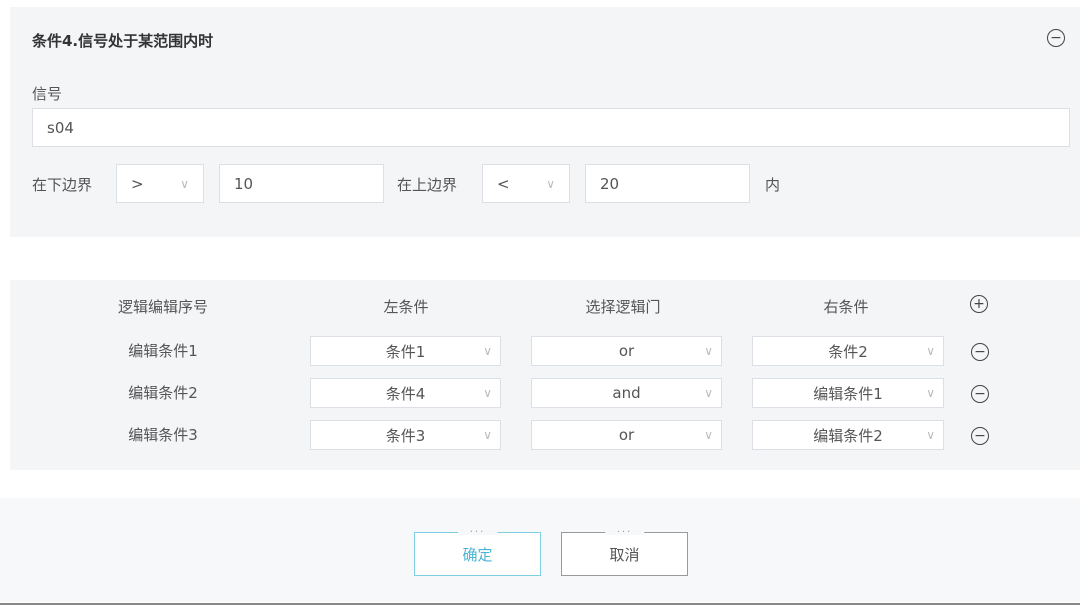 Image resolution: width=1080 pixels, height=607 pixels. I want to click on upper-operator-select: < ∨, so click(526, 183).